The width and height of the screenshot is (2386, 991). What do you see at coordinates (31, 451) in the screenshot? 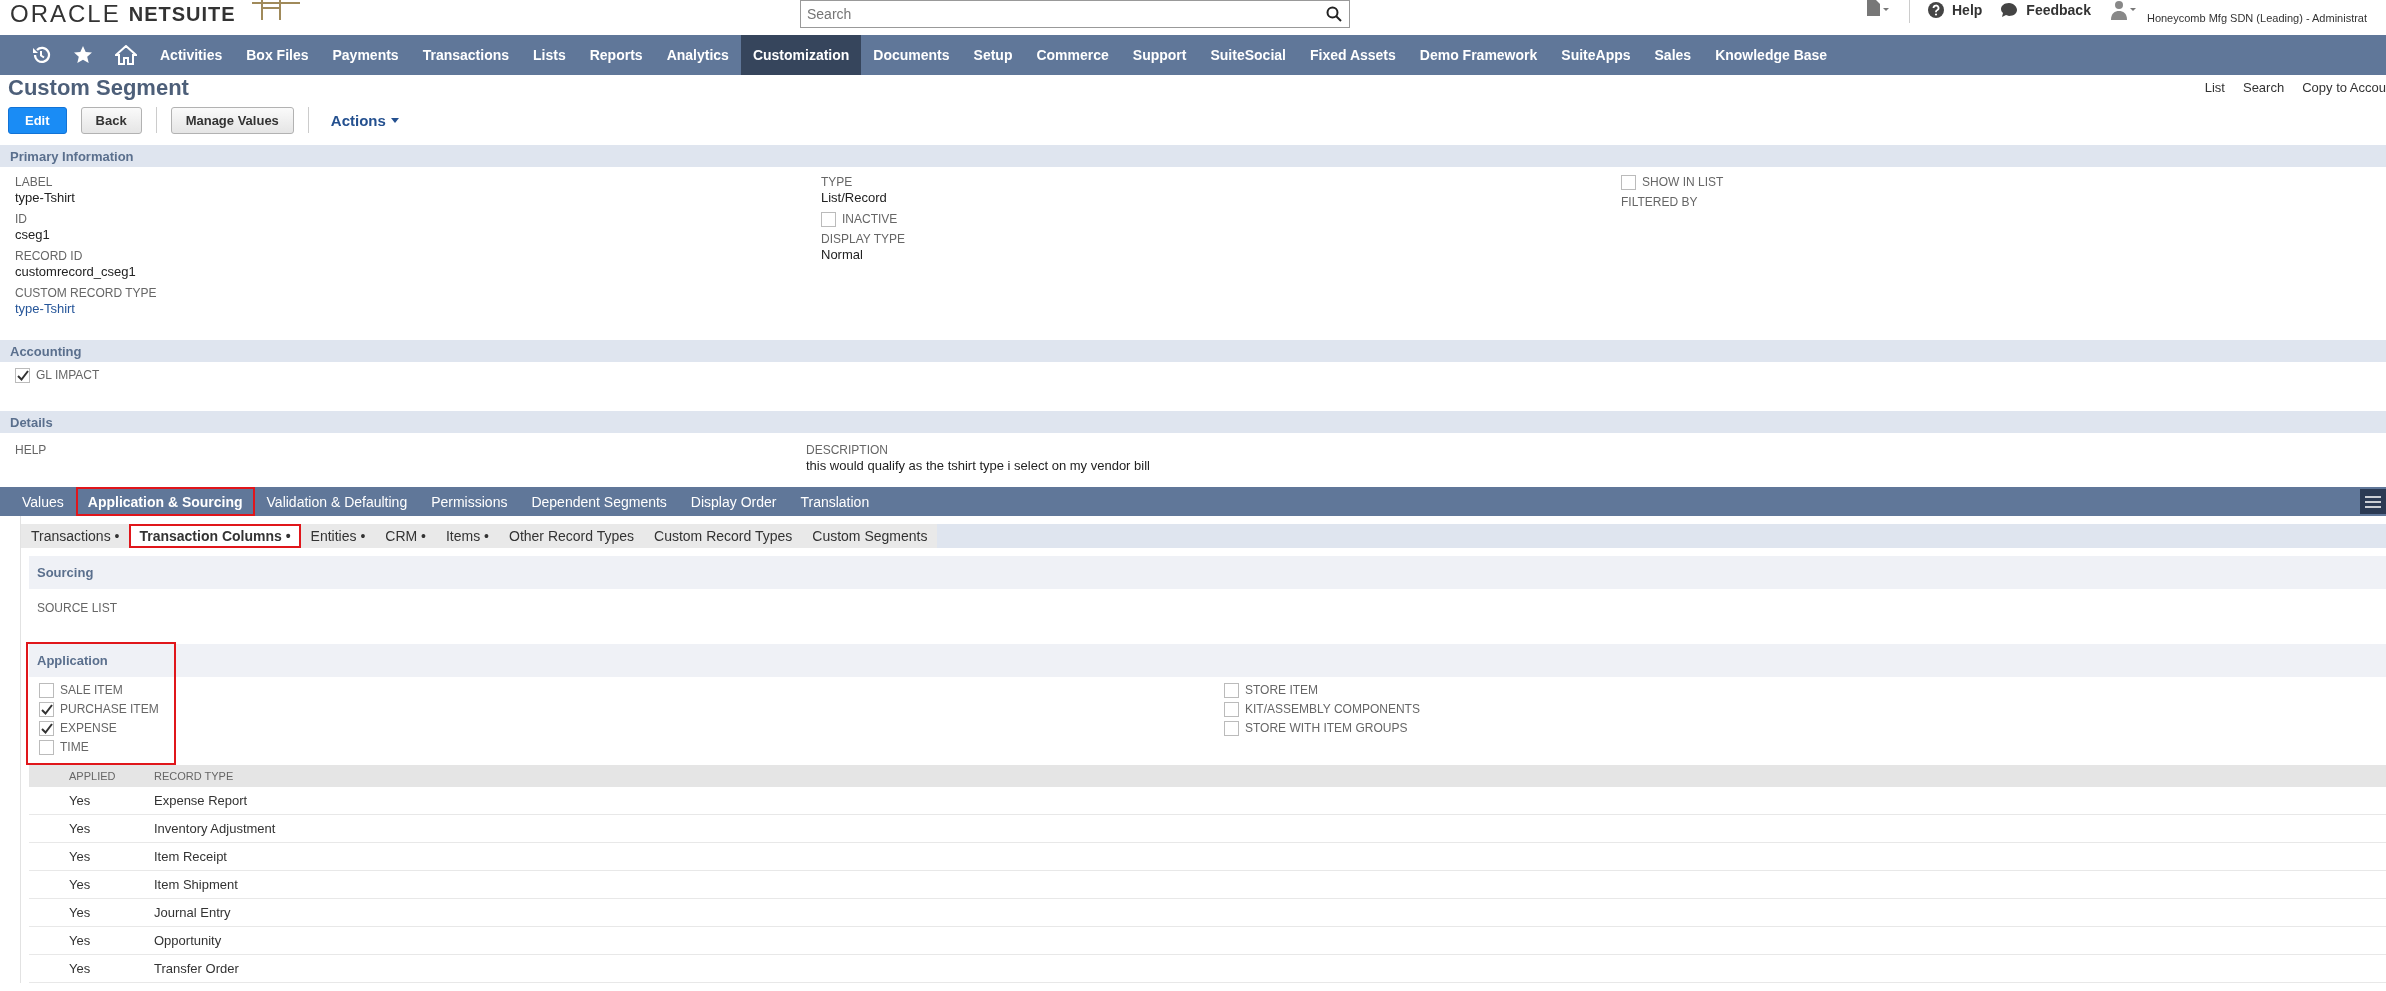
I see `field-label: HELP` at bounding box center [31, 451].